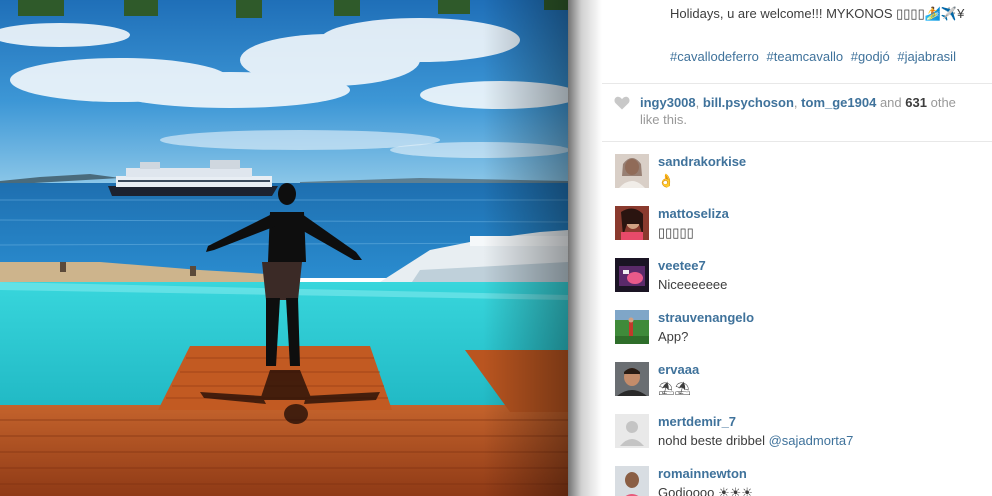 This screenshot has height=496, width=992. I want to click on comment-text: nohd beste dribbel @sajadmorta7, so click(755, 440).